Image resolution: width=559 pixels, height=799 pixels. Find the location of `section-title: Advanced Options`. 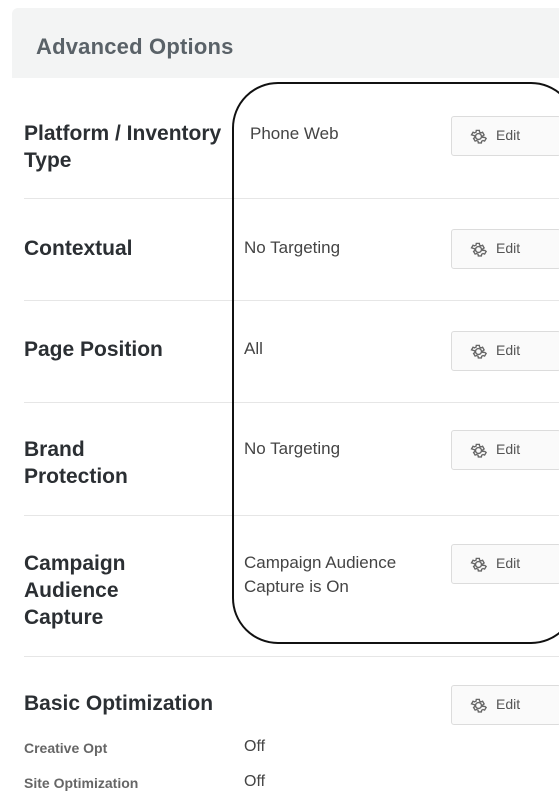

section-title: Advanced Options is located at coordinates (135, 46).